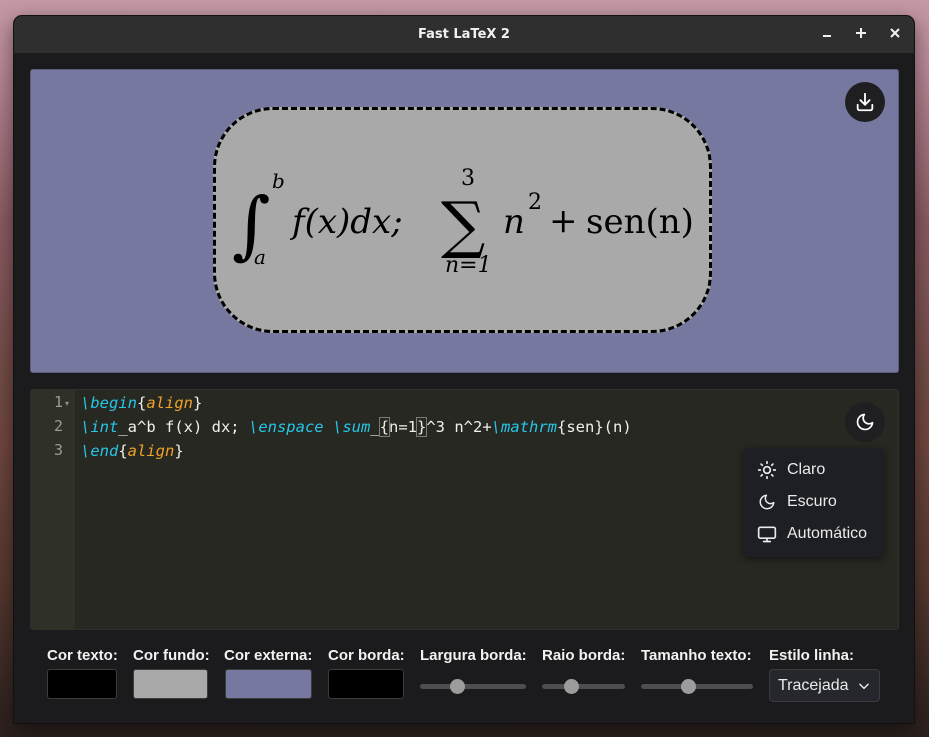  Describe the element at coordinates (366, 684) in the screenshot. I see `border-color-swatch` at that location.